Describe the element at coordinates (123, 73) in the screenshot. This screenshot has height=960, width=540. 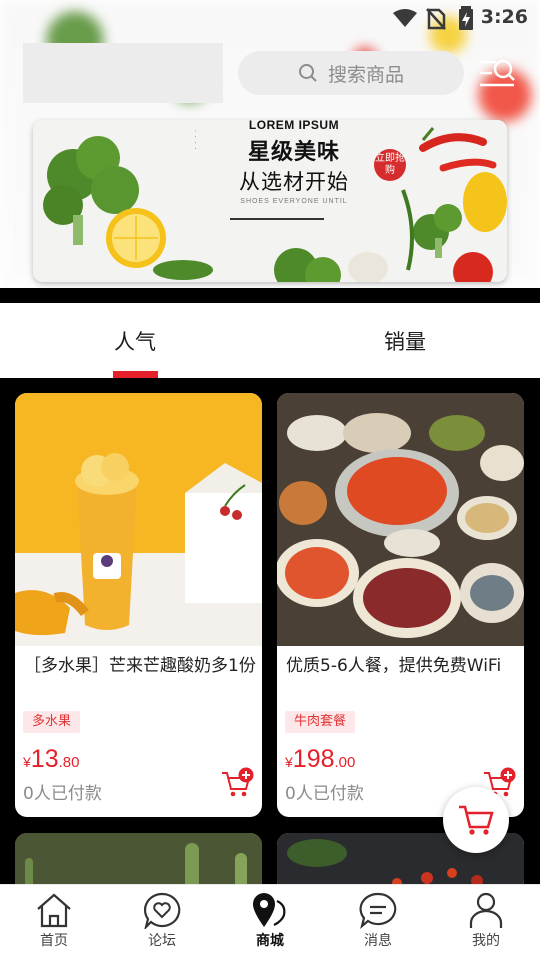
I see `logo-placeholder` at that location.